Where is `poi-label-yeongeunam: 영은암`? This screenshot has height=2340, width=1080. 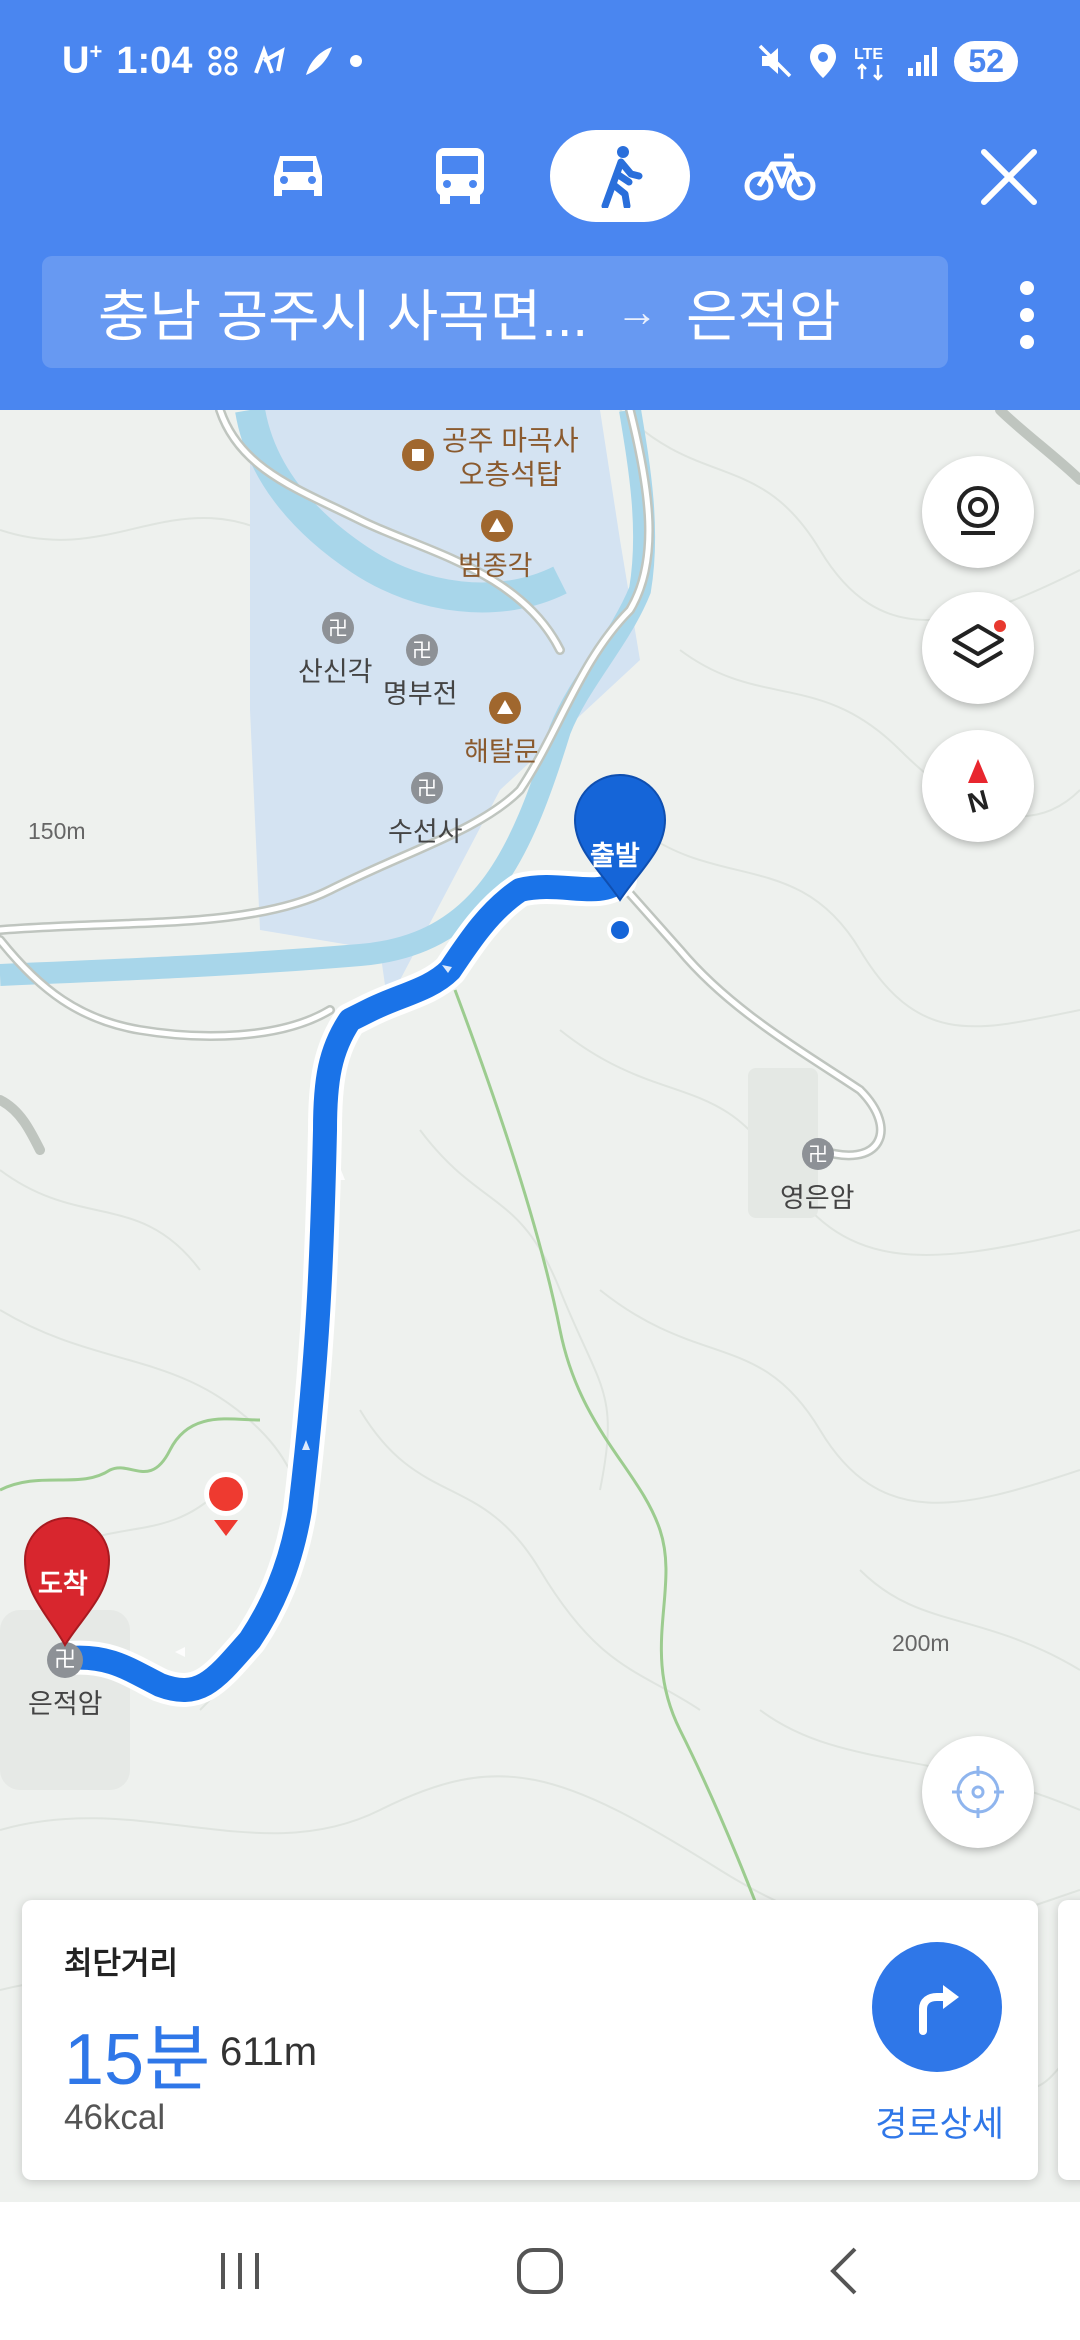 poi-label-yeongeunam: 영은암 is located at coordinates (817, 1195).